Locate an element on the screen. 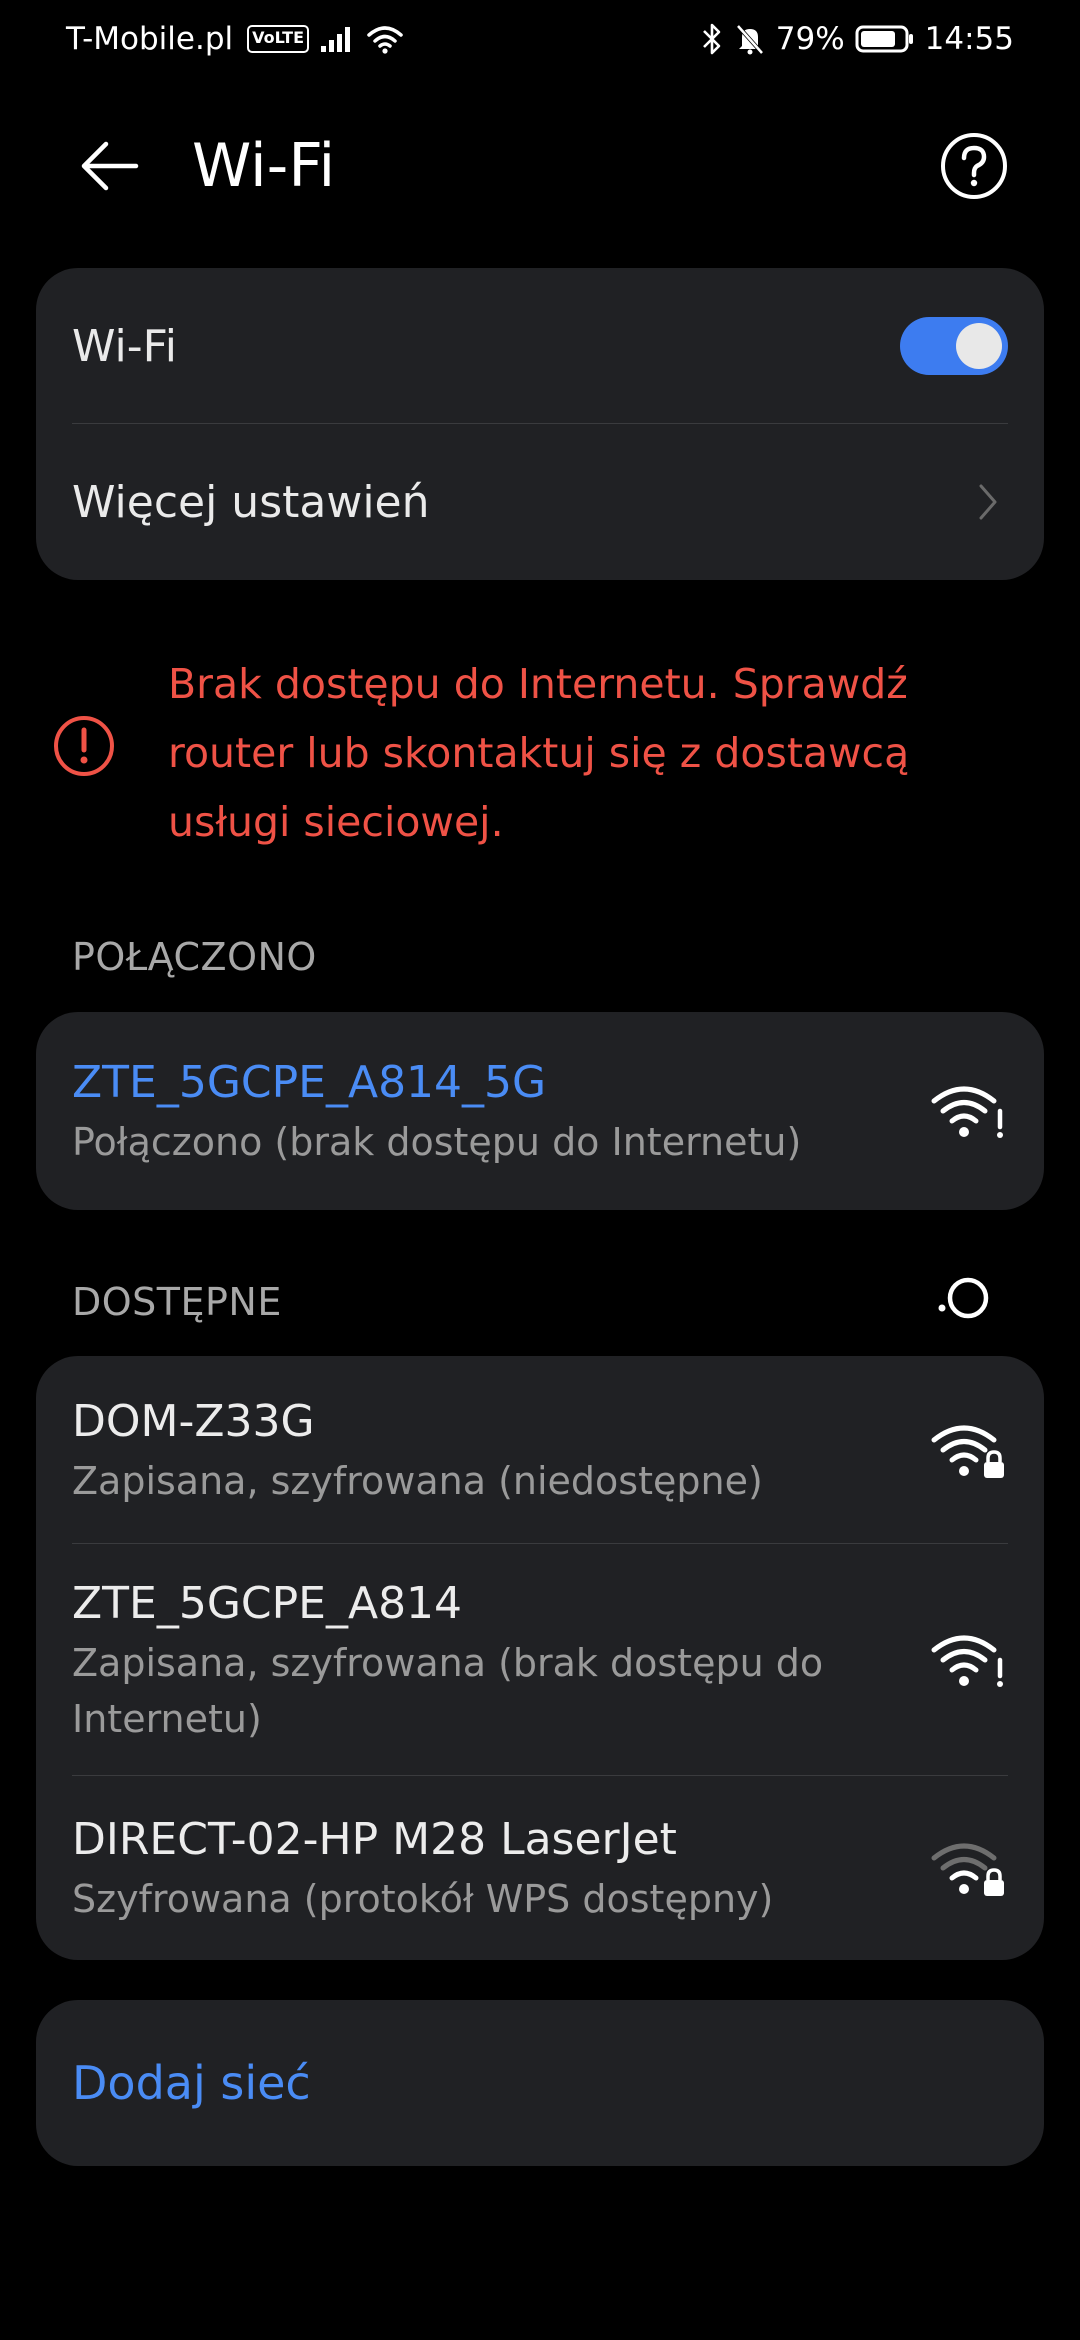 This screenshot has width=1080, height=2340. add-network-button: Dodaj sieć is located at coordinates (540, 2083).